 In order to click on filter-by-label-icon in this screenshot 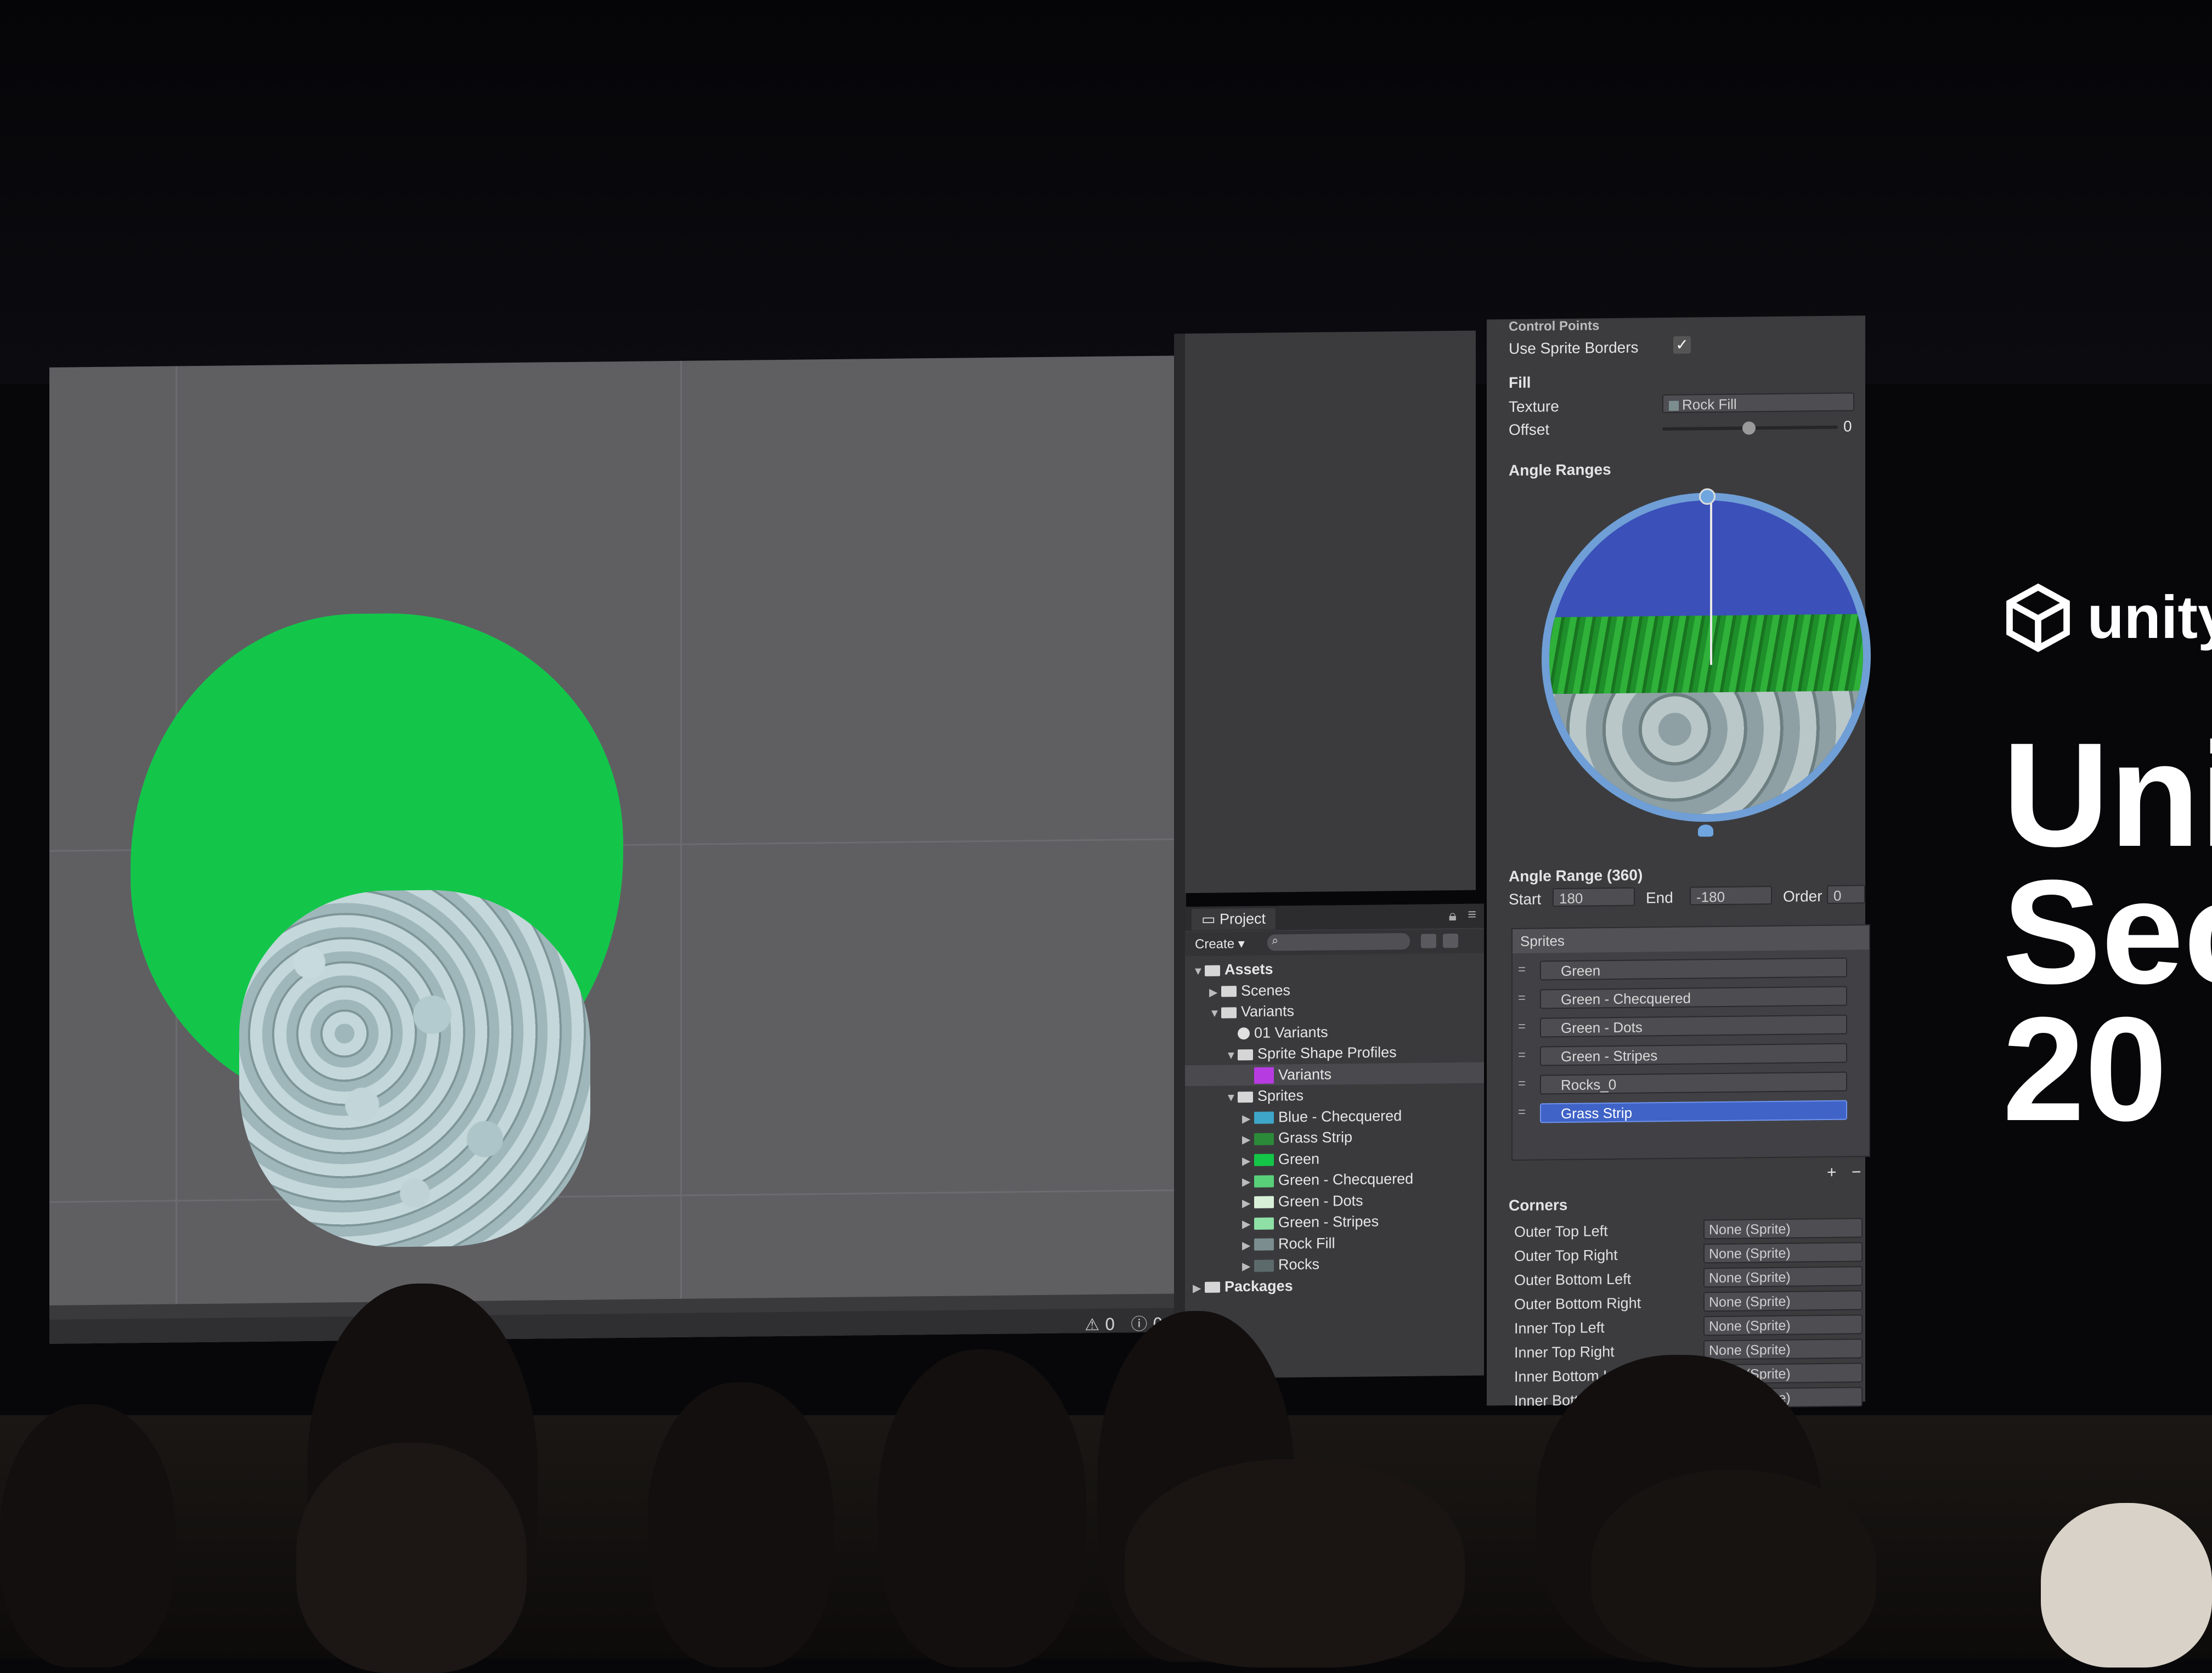, I will do `click(1451, 941)`.